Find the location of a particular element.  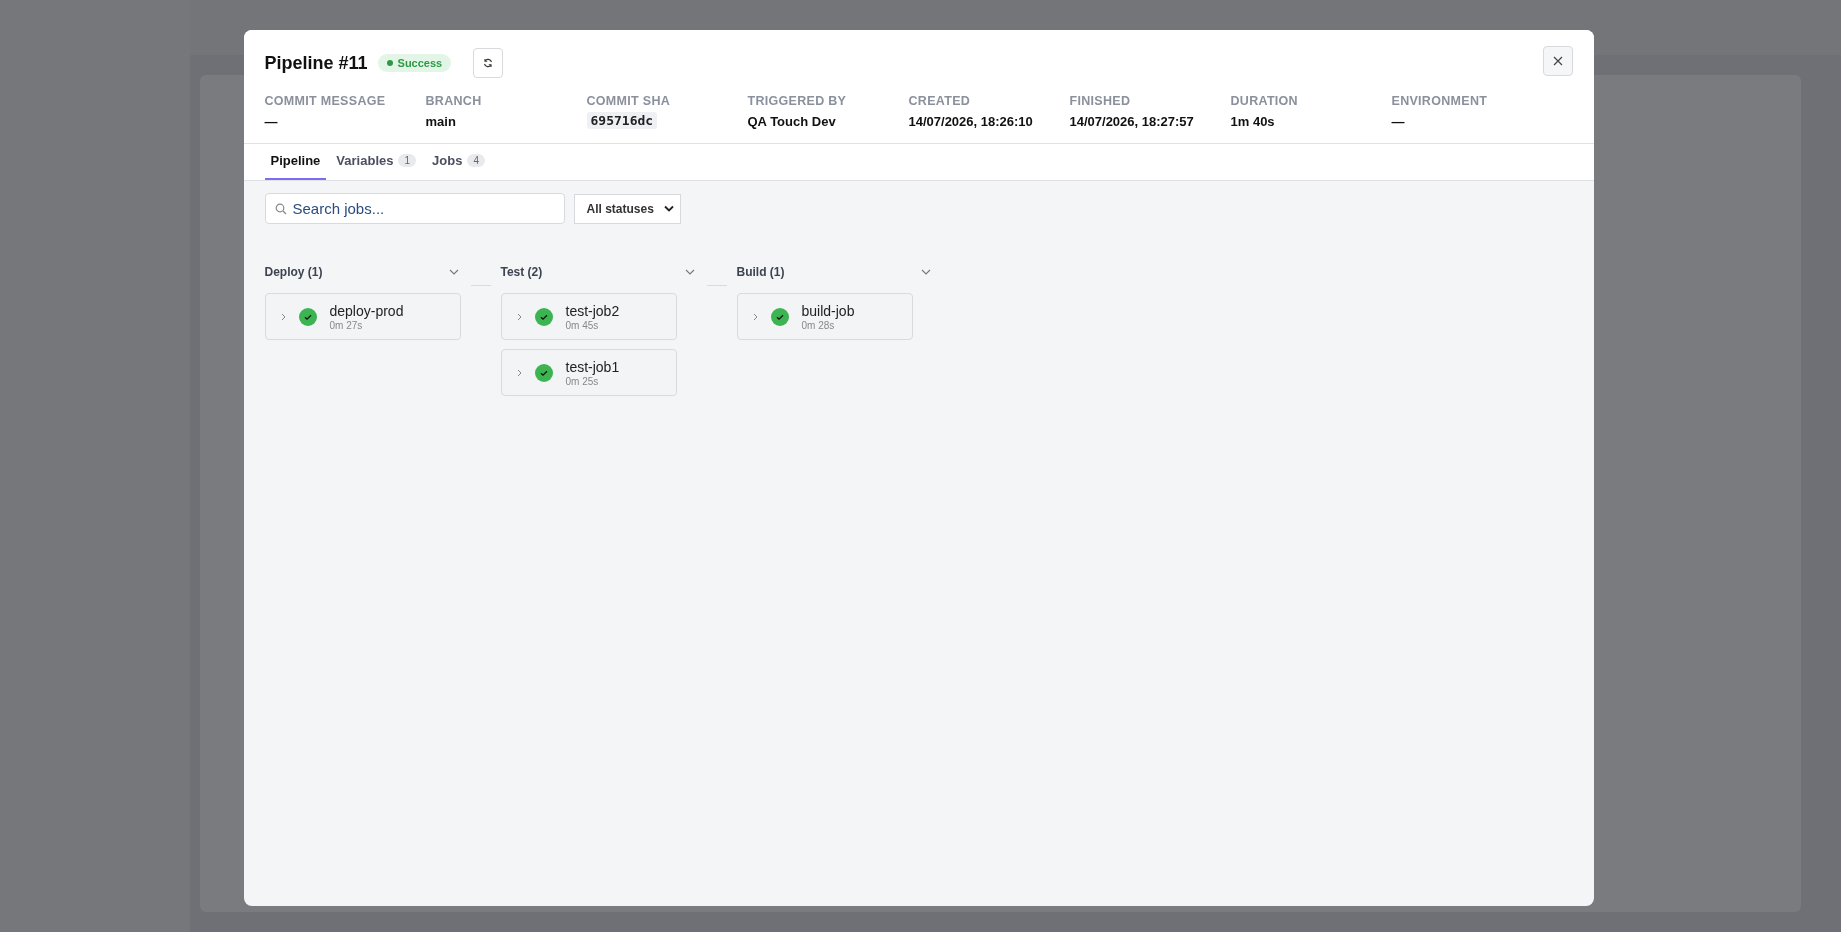

tab: Pipeline is located at coordinates (295, 162).